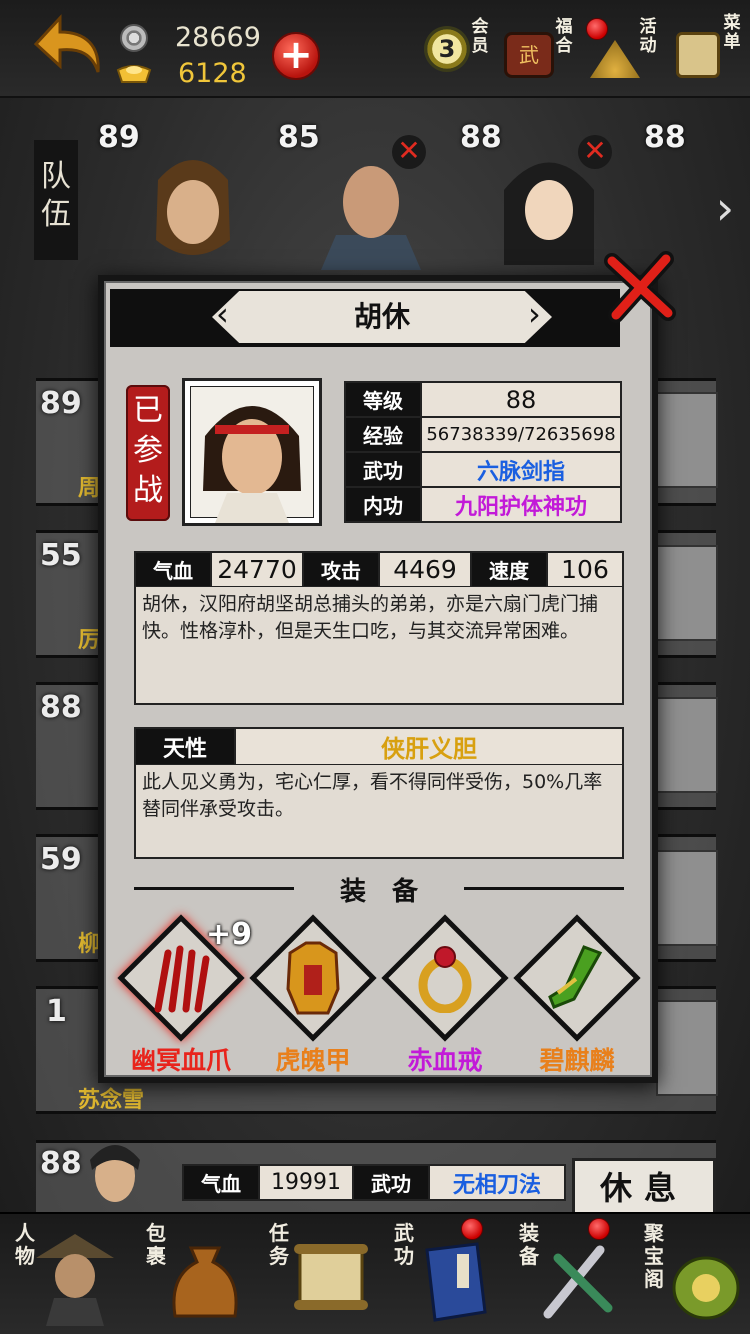  Describe the element at coordinates (299, 137) in the screenshot. I see `team-member-level: 85` at that location.